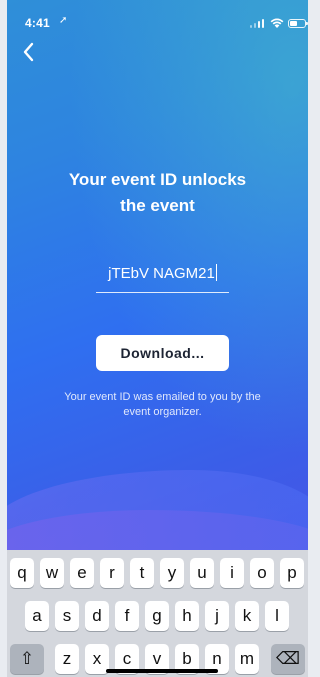  Describe the element at coordinates (216, 272) in the screenshot. I see `text-caret` at that location.